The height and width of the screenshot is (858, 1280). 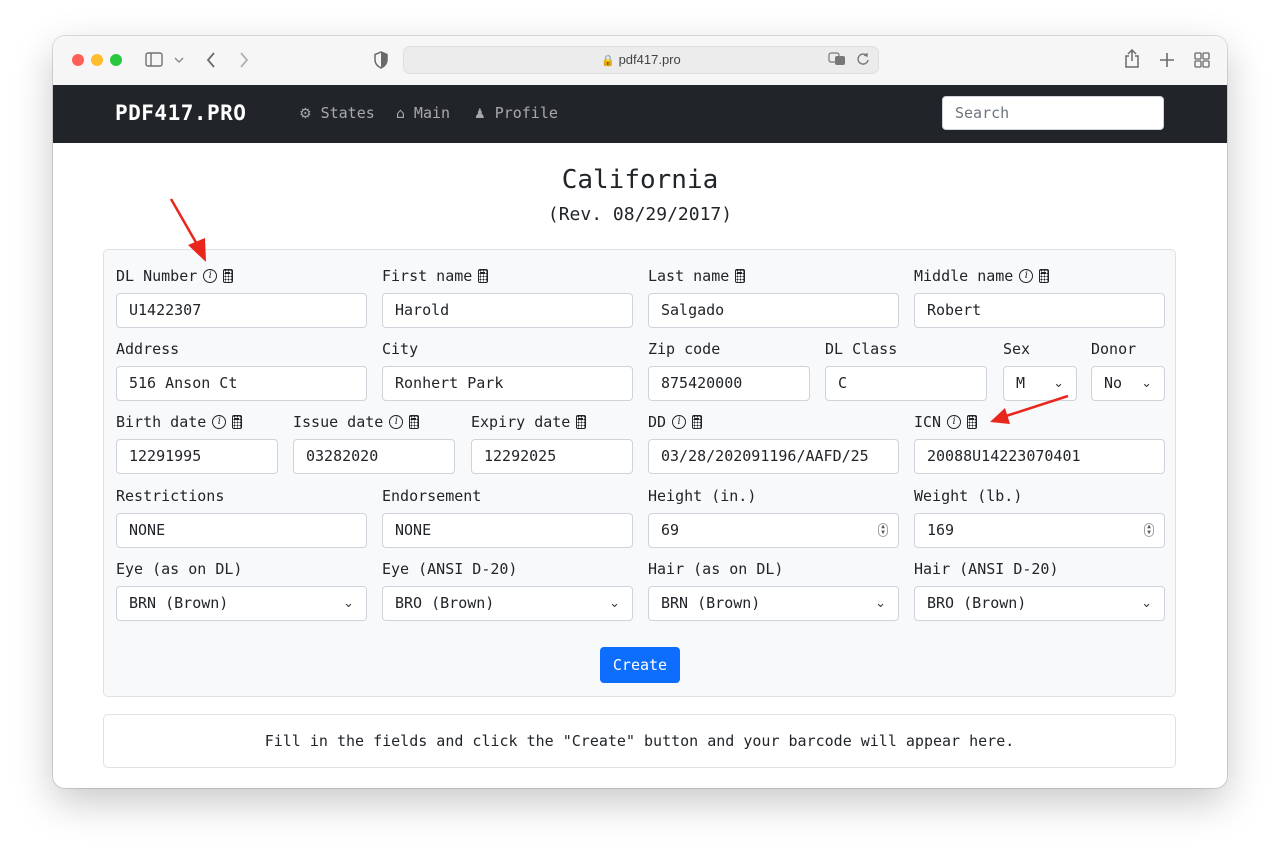 I want to click on annotation-arrow-icn, so click(x=1029, y=409).